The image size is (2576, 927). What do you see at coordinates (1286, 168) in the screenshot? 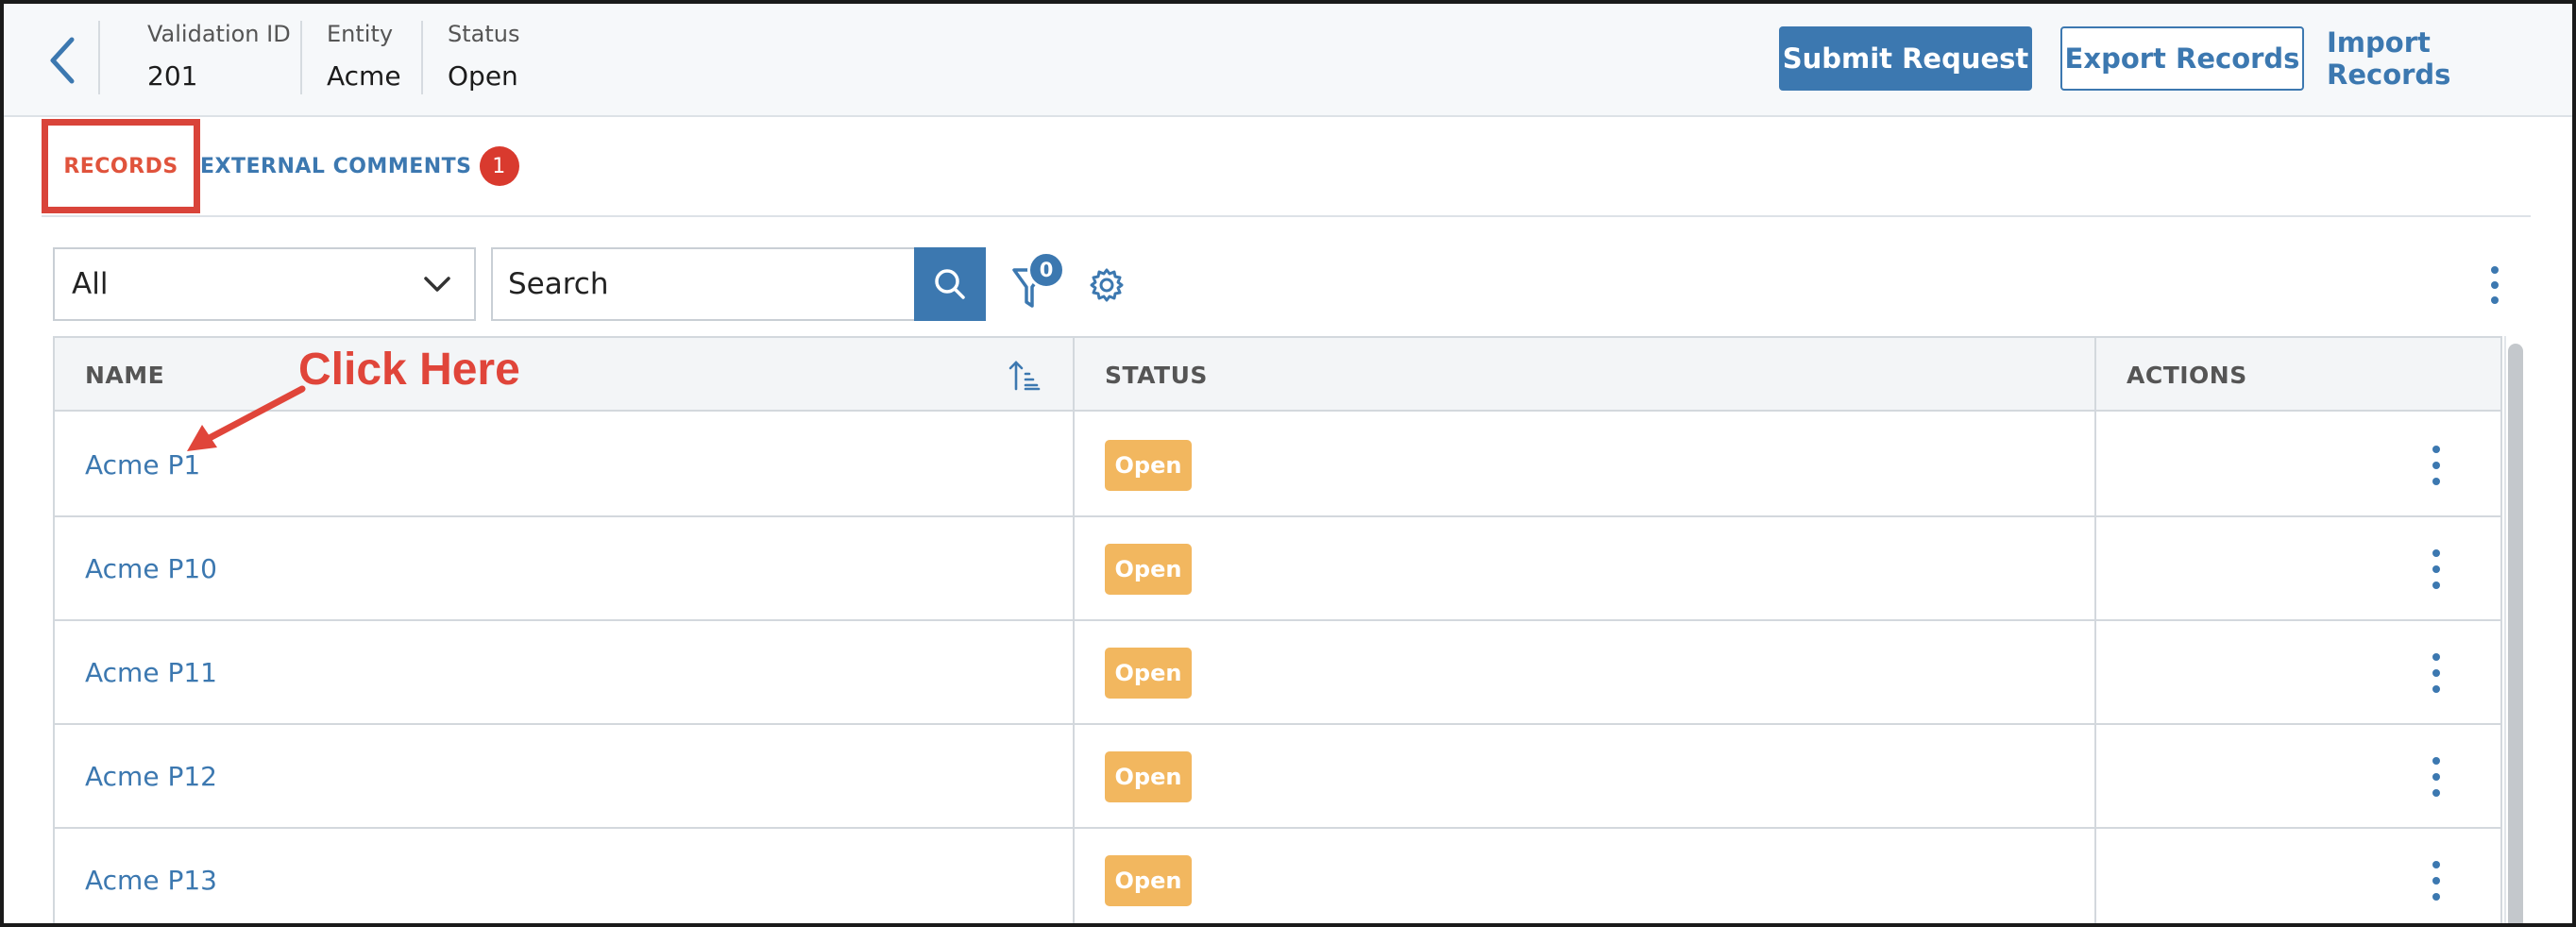
I see `tab-bar: RECORDS EXTERNAL COMMENTS 1` at bounding box center [1286, 168].